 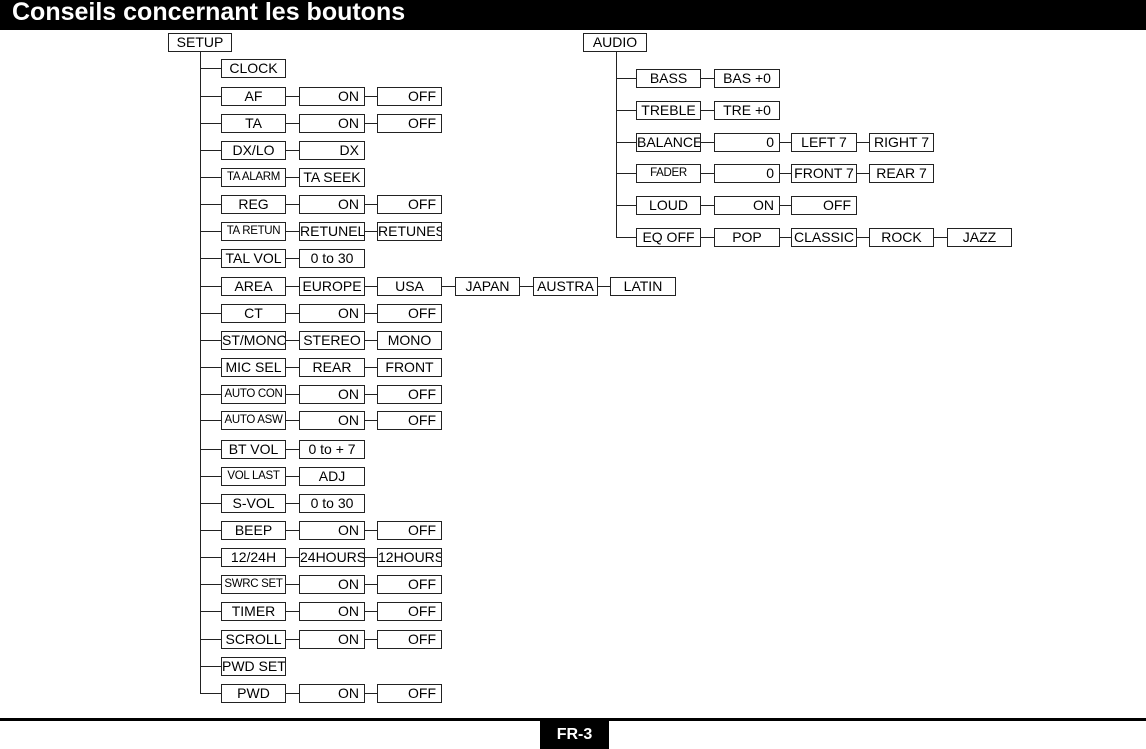 I want to click on menu-item-node: BEEP, so click(x=253, y=530).